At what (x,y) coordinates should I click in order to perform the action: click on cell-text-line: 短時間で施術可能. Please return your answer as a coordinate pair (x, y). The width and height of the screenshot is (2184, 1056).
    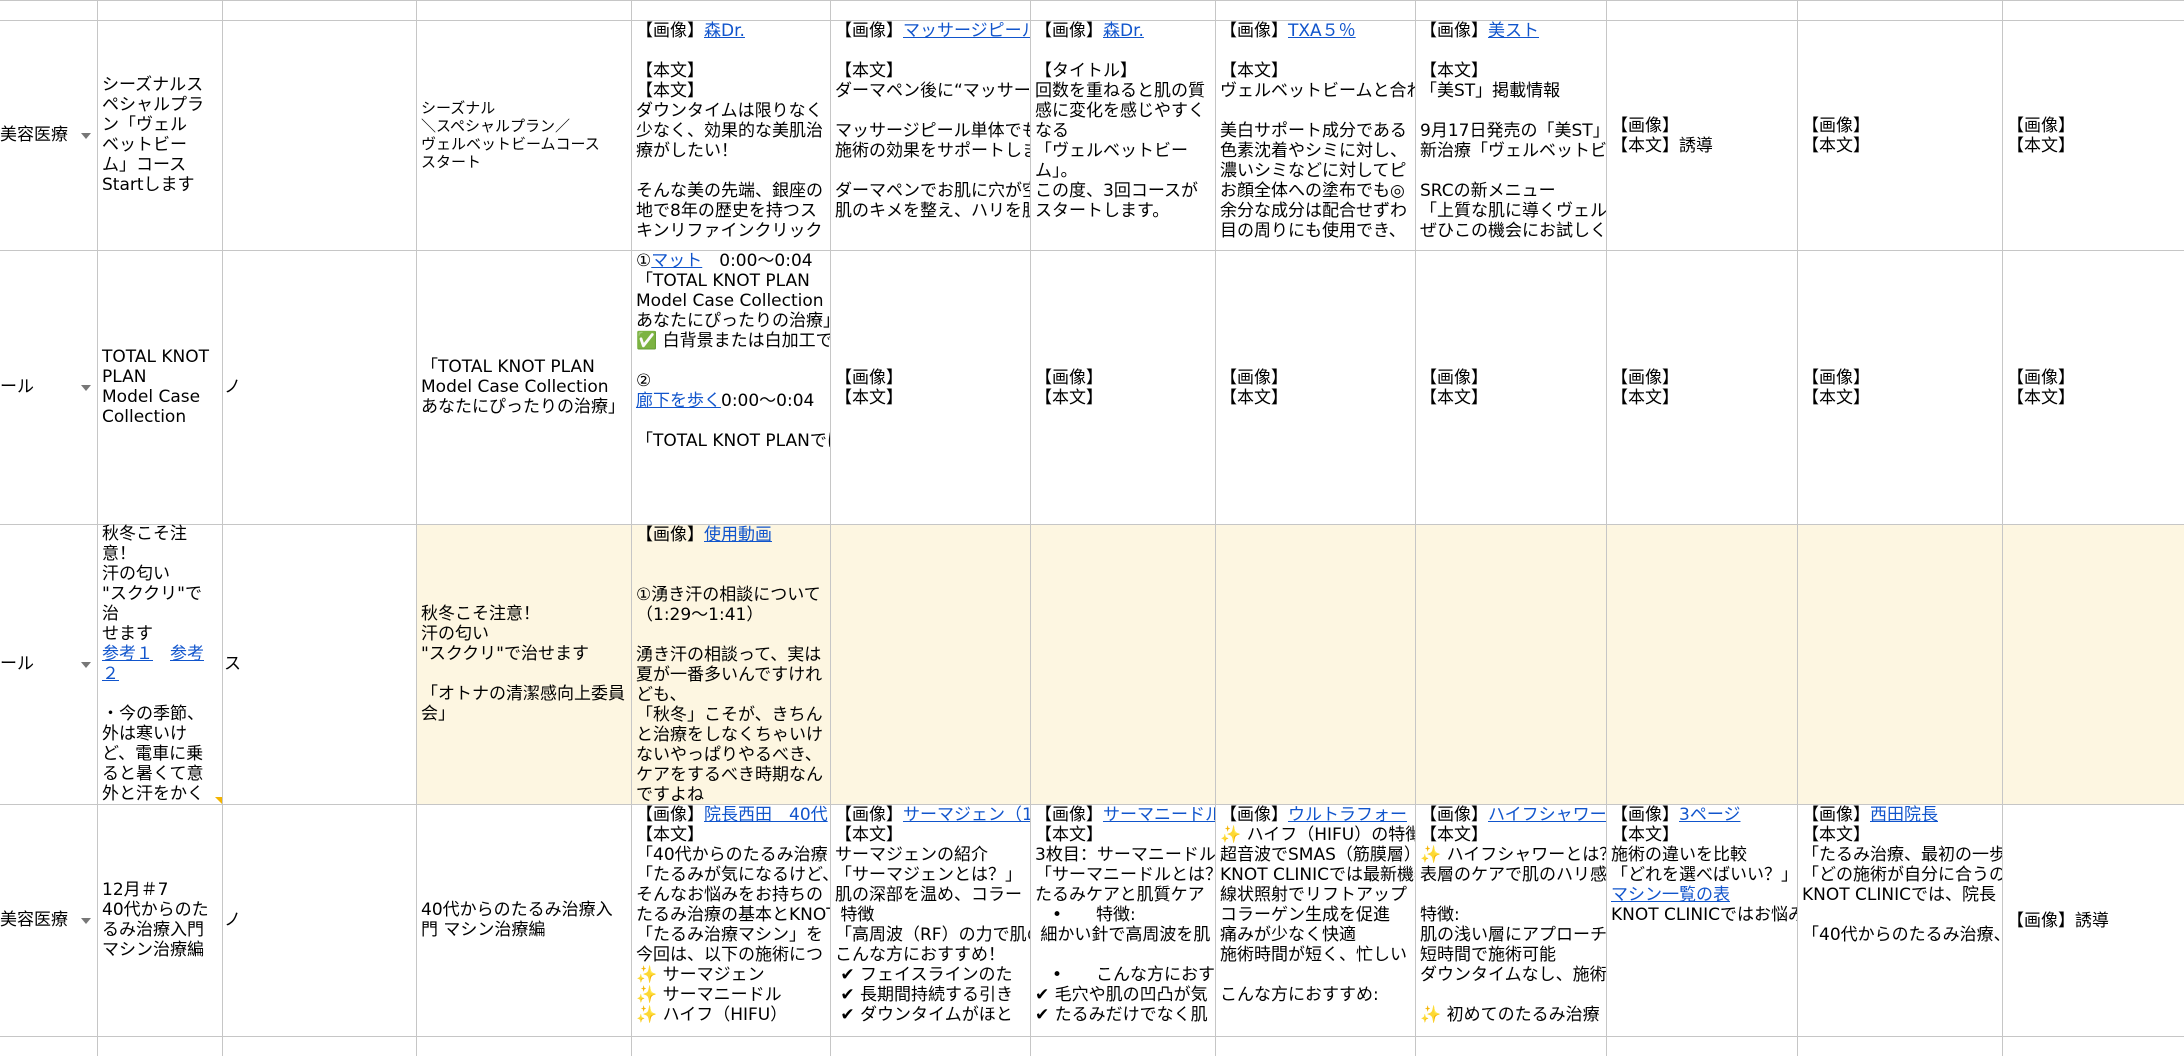
    Looking at the image, I should click on (1511, 955).